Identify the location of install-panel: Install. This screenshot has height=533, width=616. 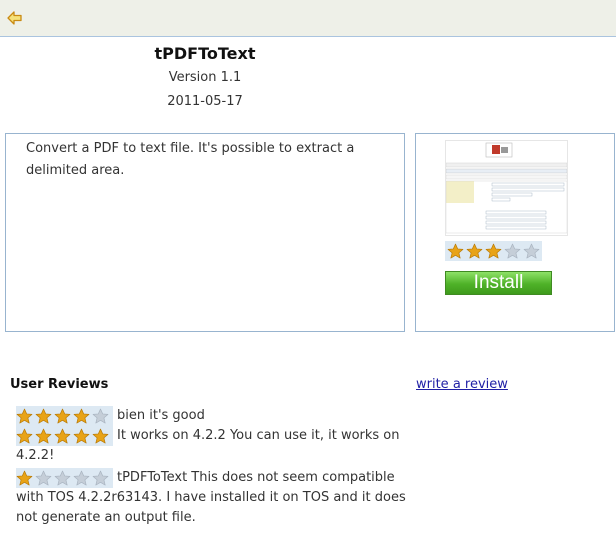
(515, 232).